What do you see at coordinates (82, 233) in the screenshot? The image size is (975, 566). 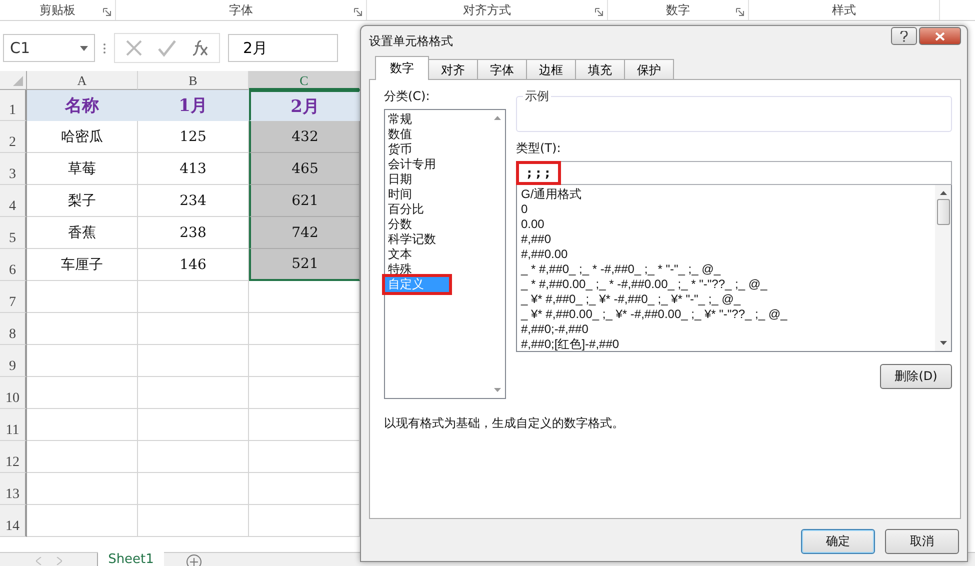 I see `table-cell: 香蕉` at bounding box center [82, 233].